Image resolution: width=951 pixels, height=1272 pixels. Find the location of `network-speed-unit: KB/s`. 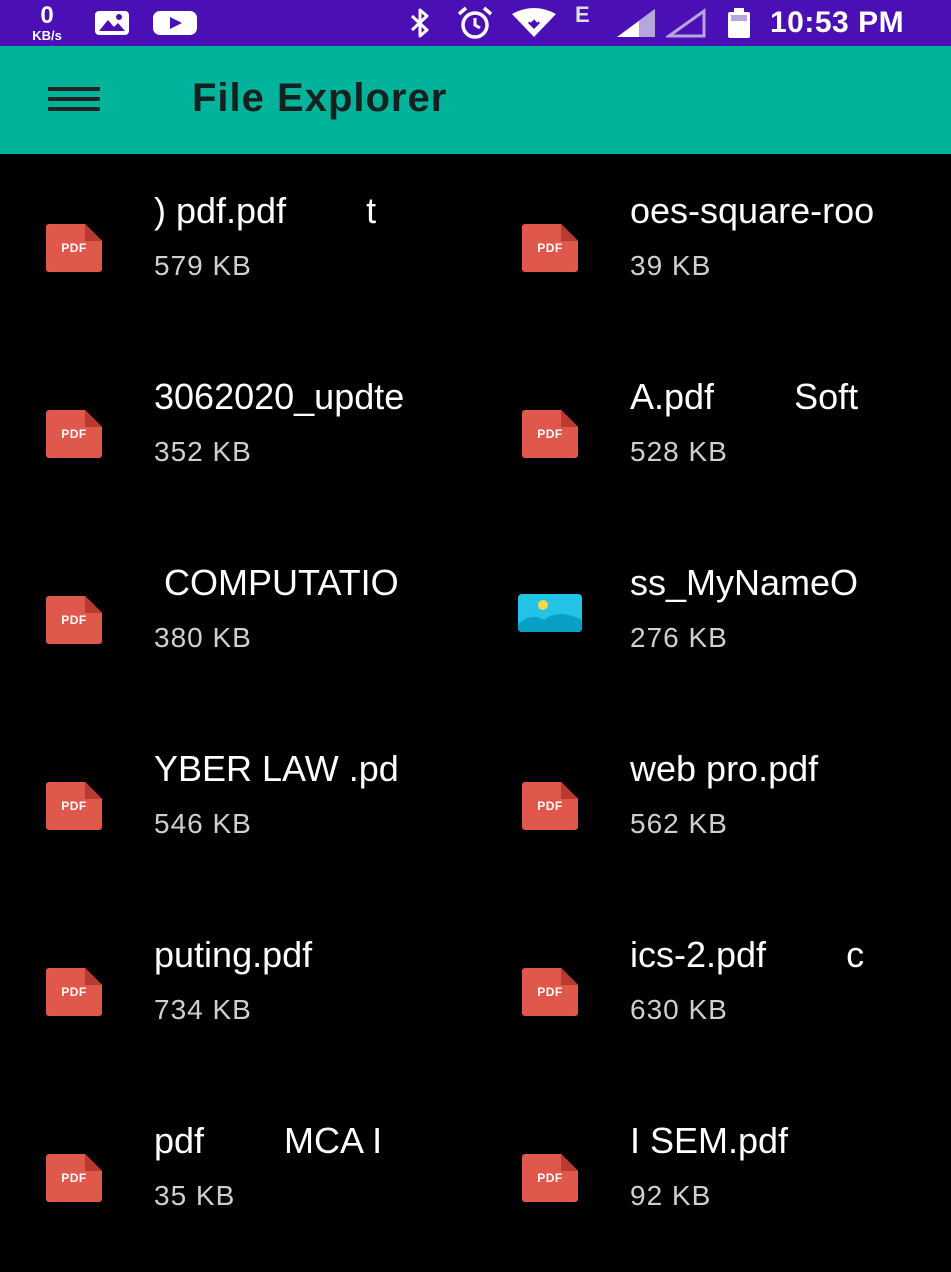

network-speed-unit: KB/s is located at coordinates (47, 35).